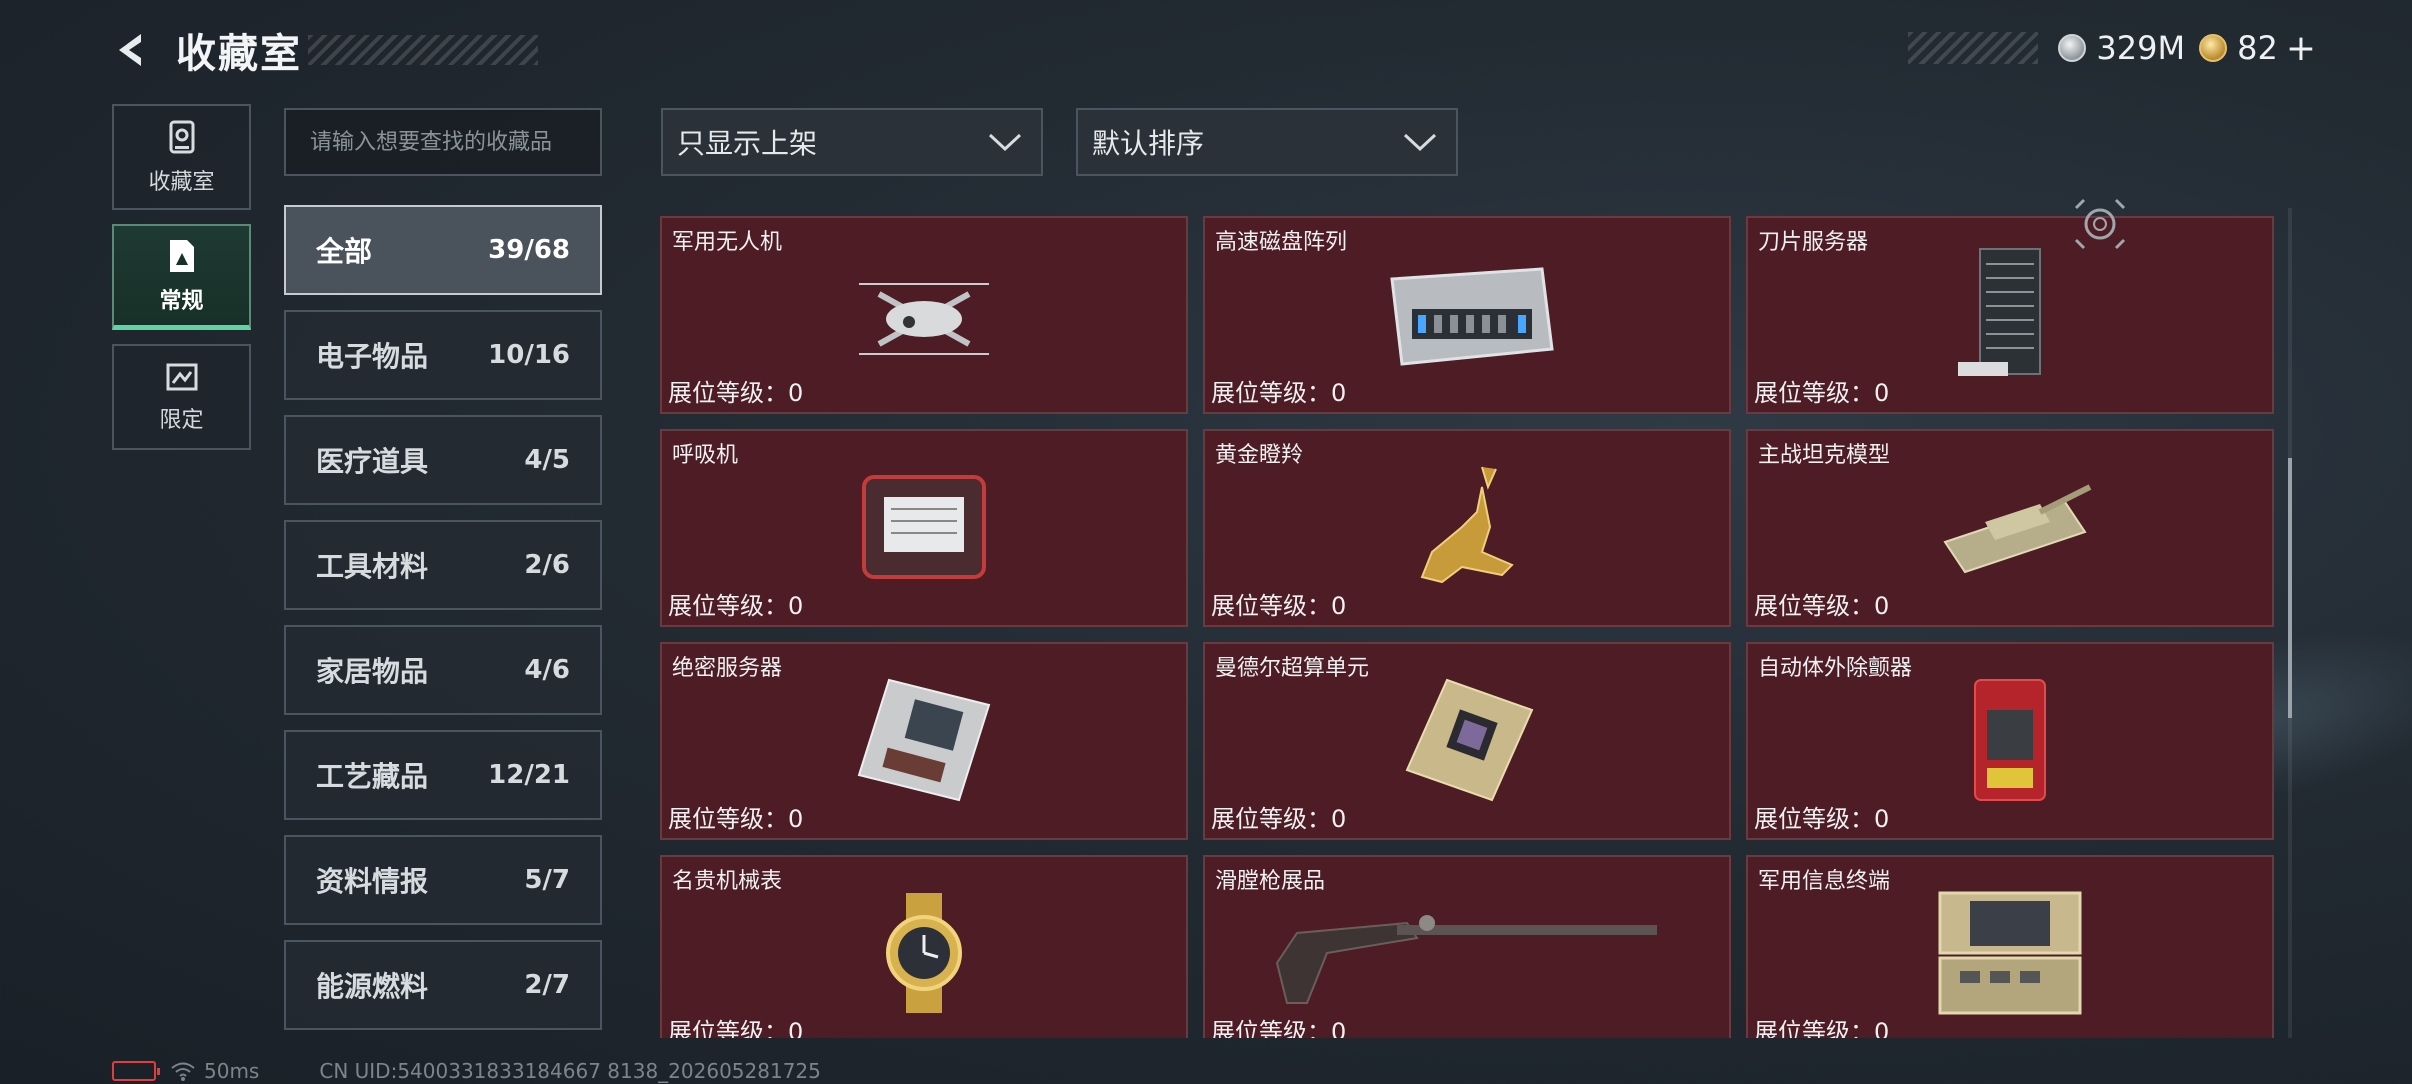 This screenshot has width=2412, height=1084. I want to click on nav-label-collection-room: 收藏室, so click(181, 182).